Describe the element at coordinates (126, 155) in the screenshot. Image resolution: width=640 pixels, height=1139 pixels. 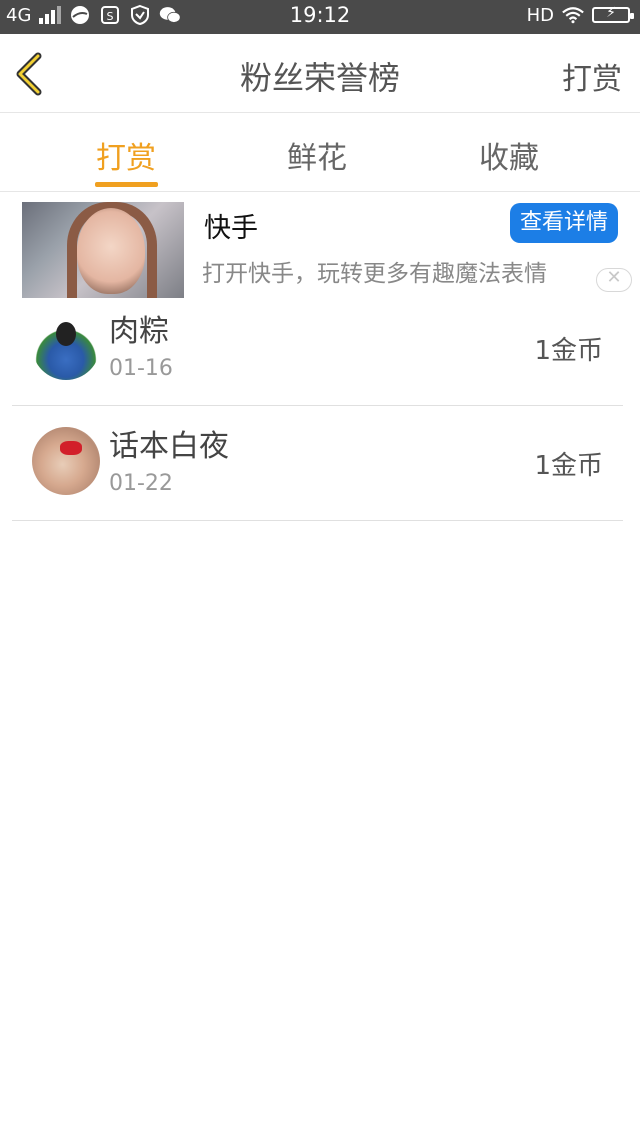
I see `tab-reward: 打赏` at that location.